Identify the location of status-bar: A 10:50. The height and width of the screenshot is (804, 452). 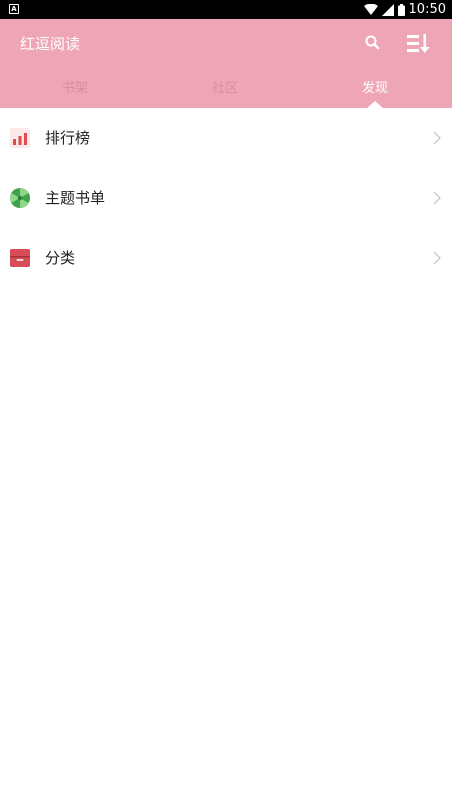
(226, 9).